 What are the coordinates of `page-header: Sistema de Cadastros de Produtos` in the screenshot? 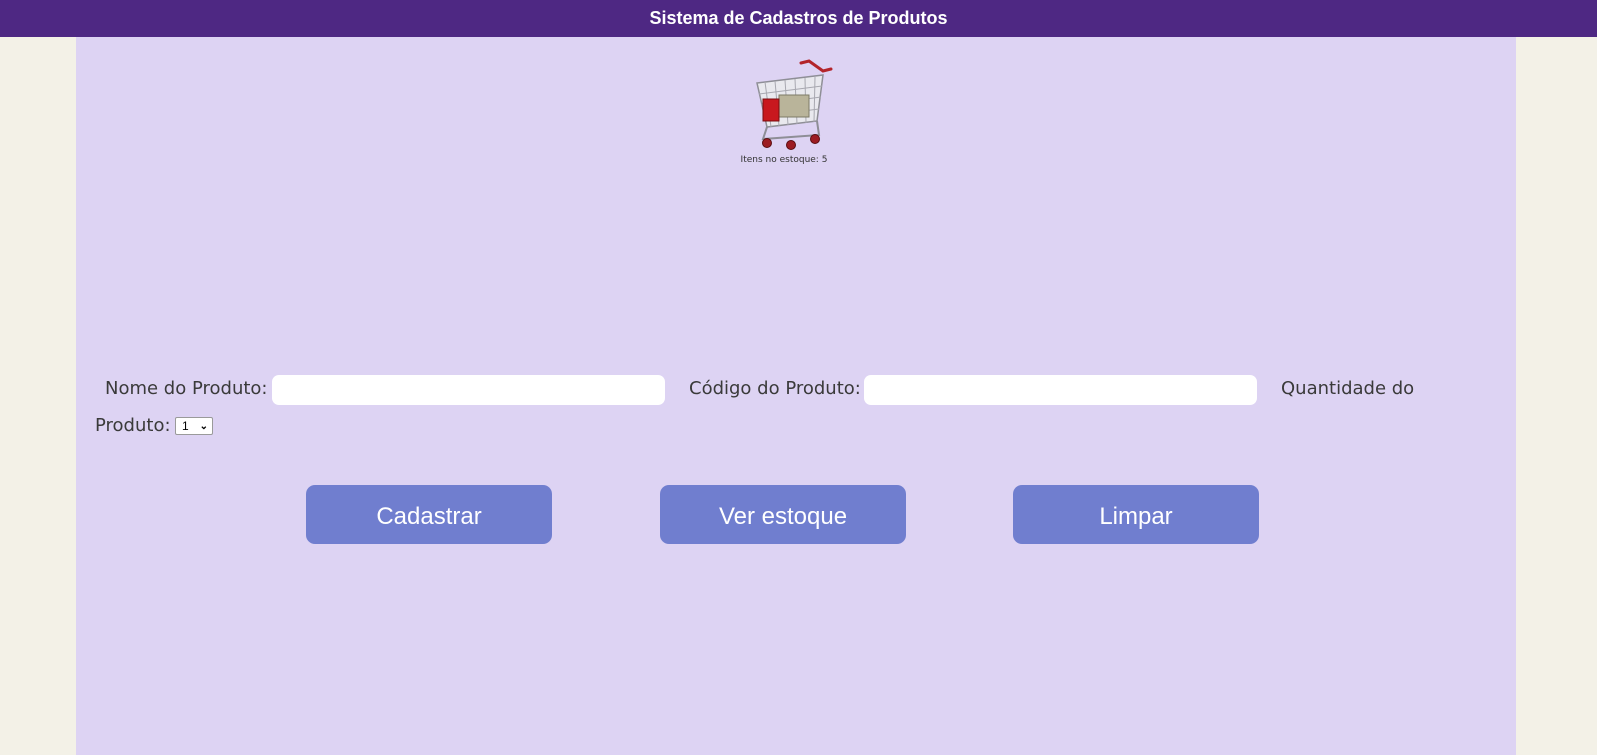 It's located at (798, 18).